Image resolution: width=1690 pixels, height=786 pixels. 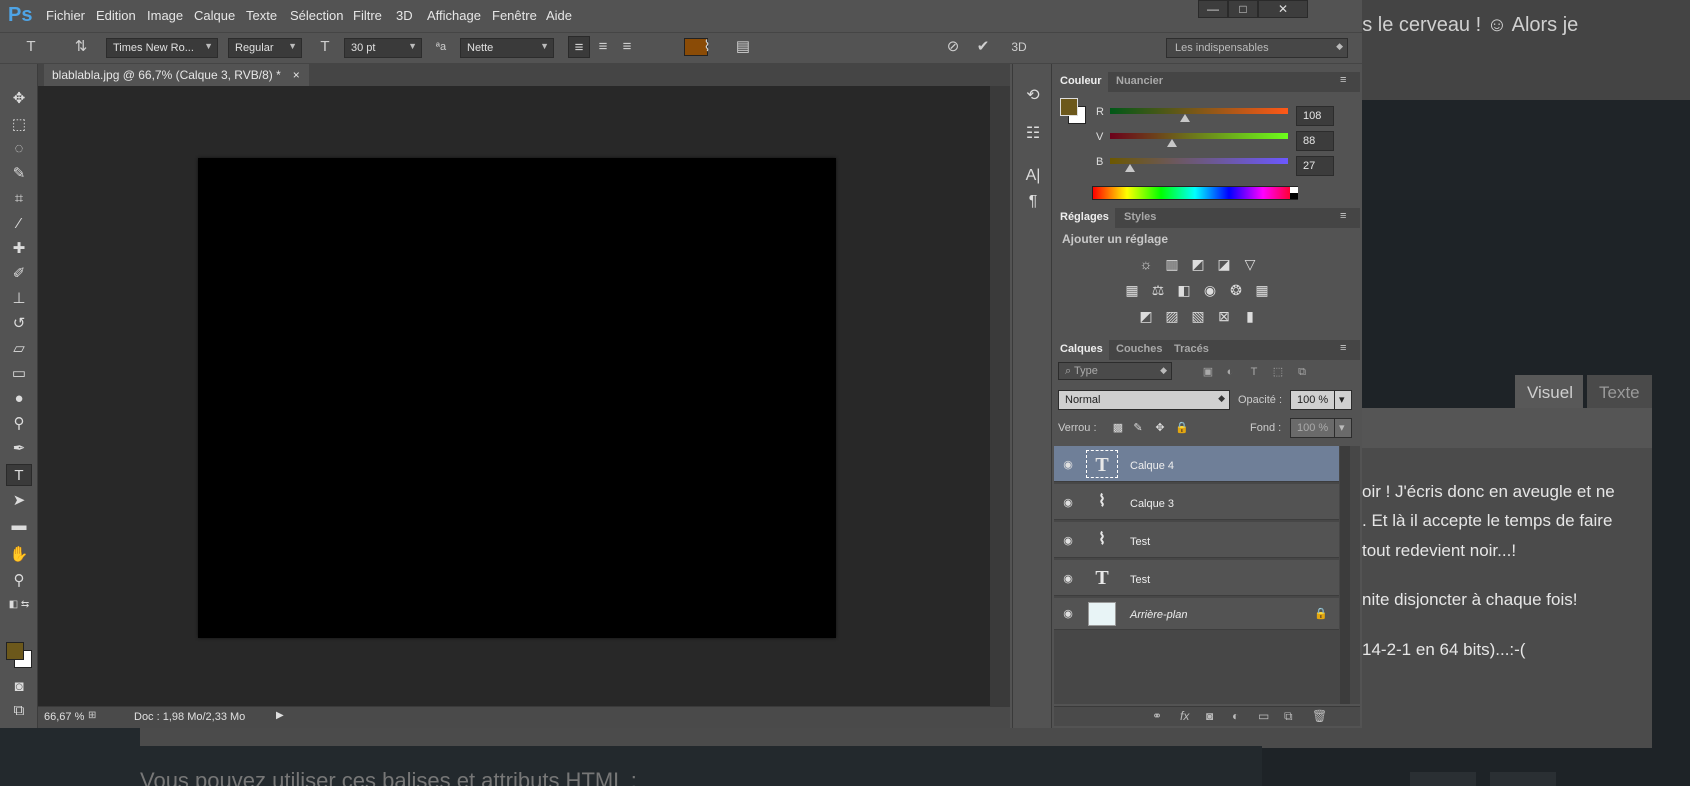 I want to click on blend-mode-select: Normal ◆, so click(x=1144, y=400).